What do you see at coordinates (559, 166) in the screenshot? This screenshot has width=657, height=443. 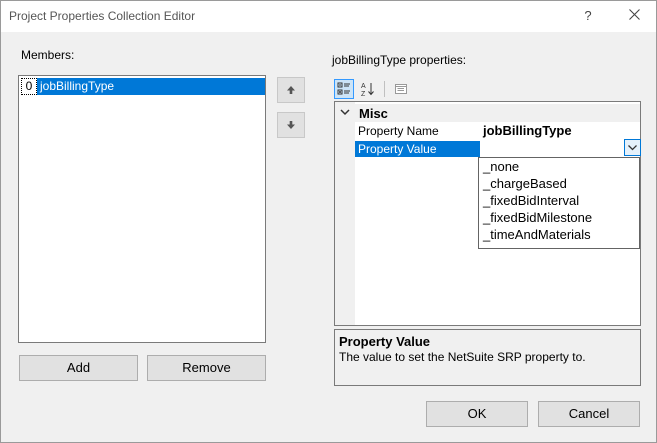 I see `dropdown-option: _none` at bounding box center [559, 166].